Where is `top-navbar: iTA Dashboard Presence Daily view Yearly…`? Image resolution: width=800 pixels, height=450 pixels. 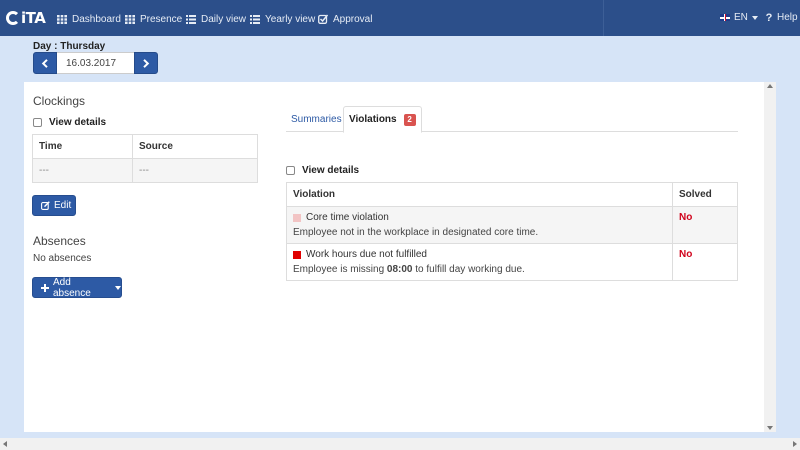
top-navbar: iTA Dashboard Presence Daily view Yearly… is located at coordinates (400, 18).